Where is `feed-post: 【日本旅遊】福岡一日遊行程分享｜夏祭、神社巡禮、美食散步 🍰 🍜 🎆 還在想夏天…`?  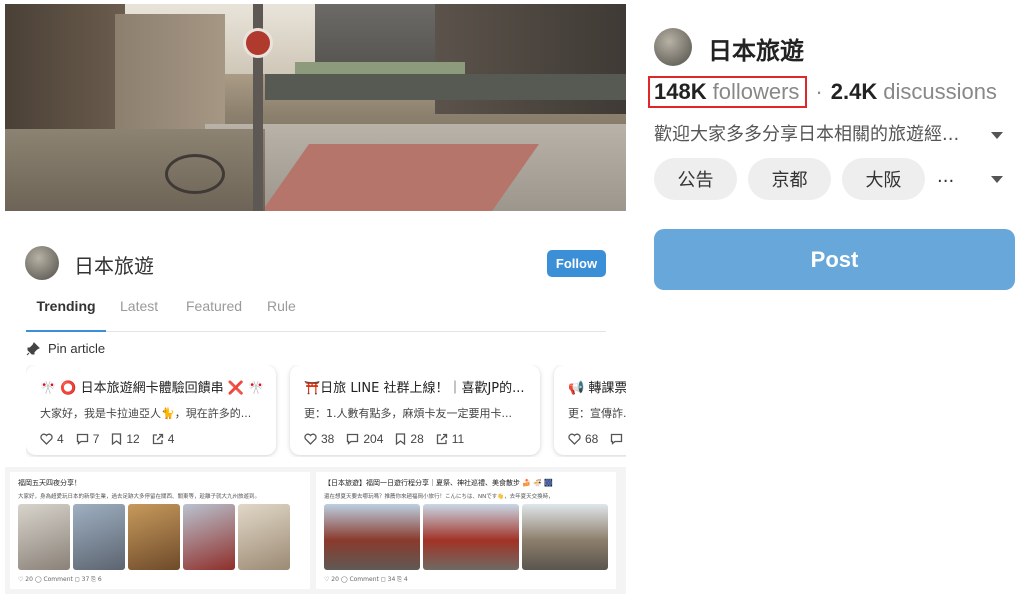
feed-post: 【日本旅遊】福岡一日遊行程分享｜夏祭、神社巡禮、美食散步 🍰 🍜 🎆 還在想夏天… is located at coordinates (466, 530).